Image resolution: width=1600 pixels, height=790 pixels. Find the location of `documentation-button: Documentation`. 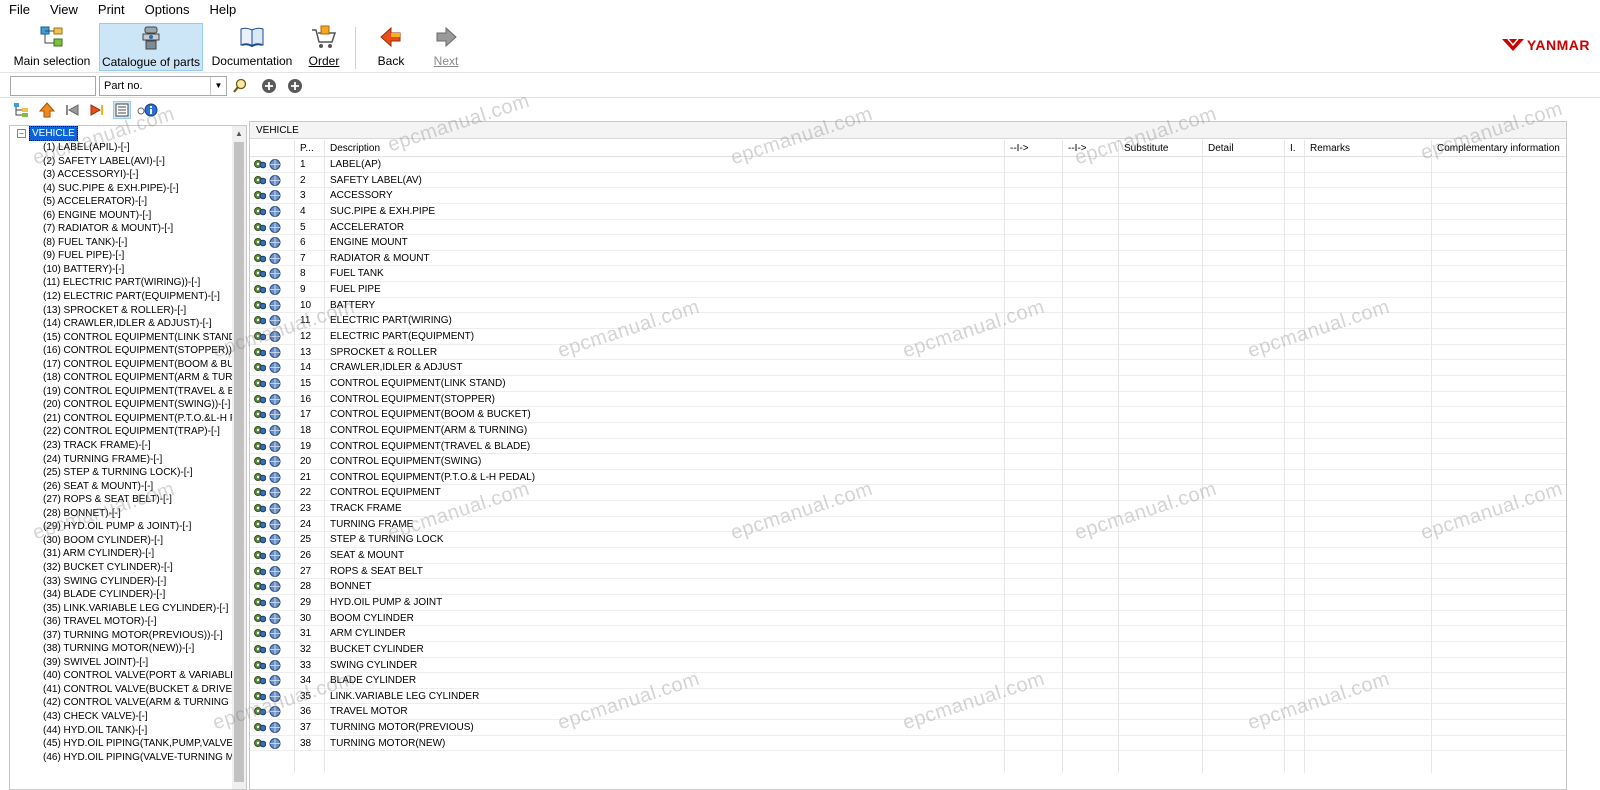

documentation-button: Documentation is located at coordinates (252, 47).